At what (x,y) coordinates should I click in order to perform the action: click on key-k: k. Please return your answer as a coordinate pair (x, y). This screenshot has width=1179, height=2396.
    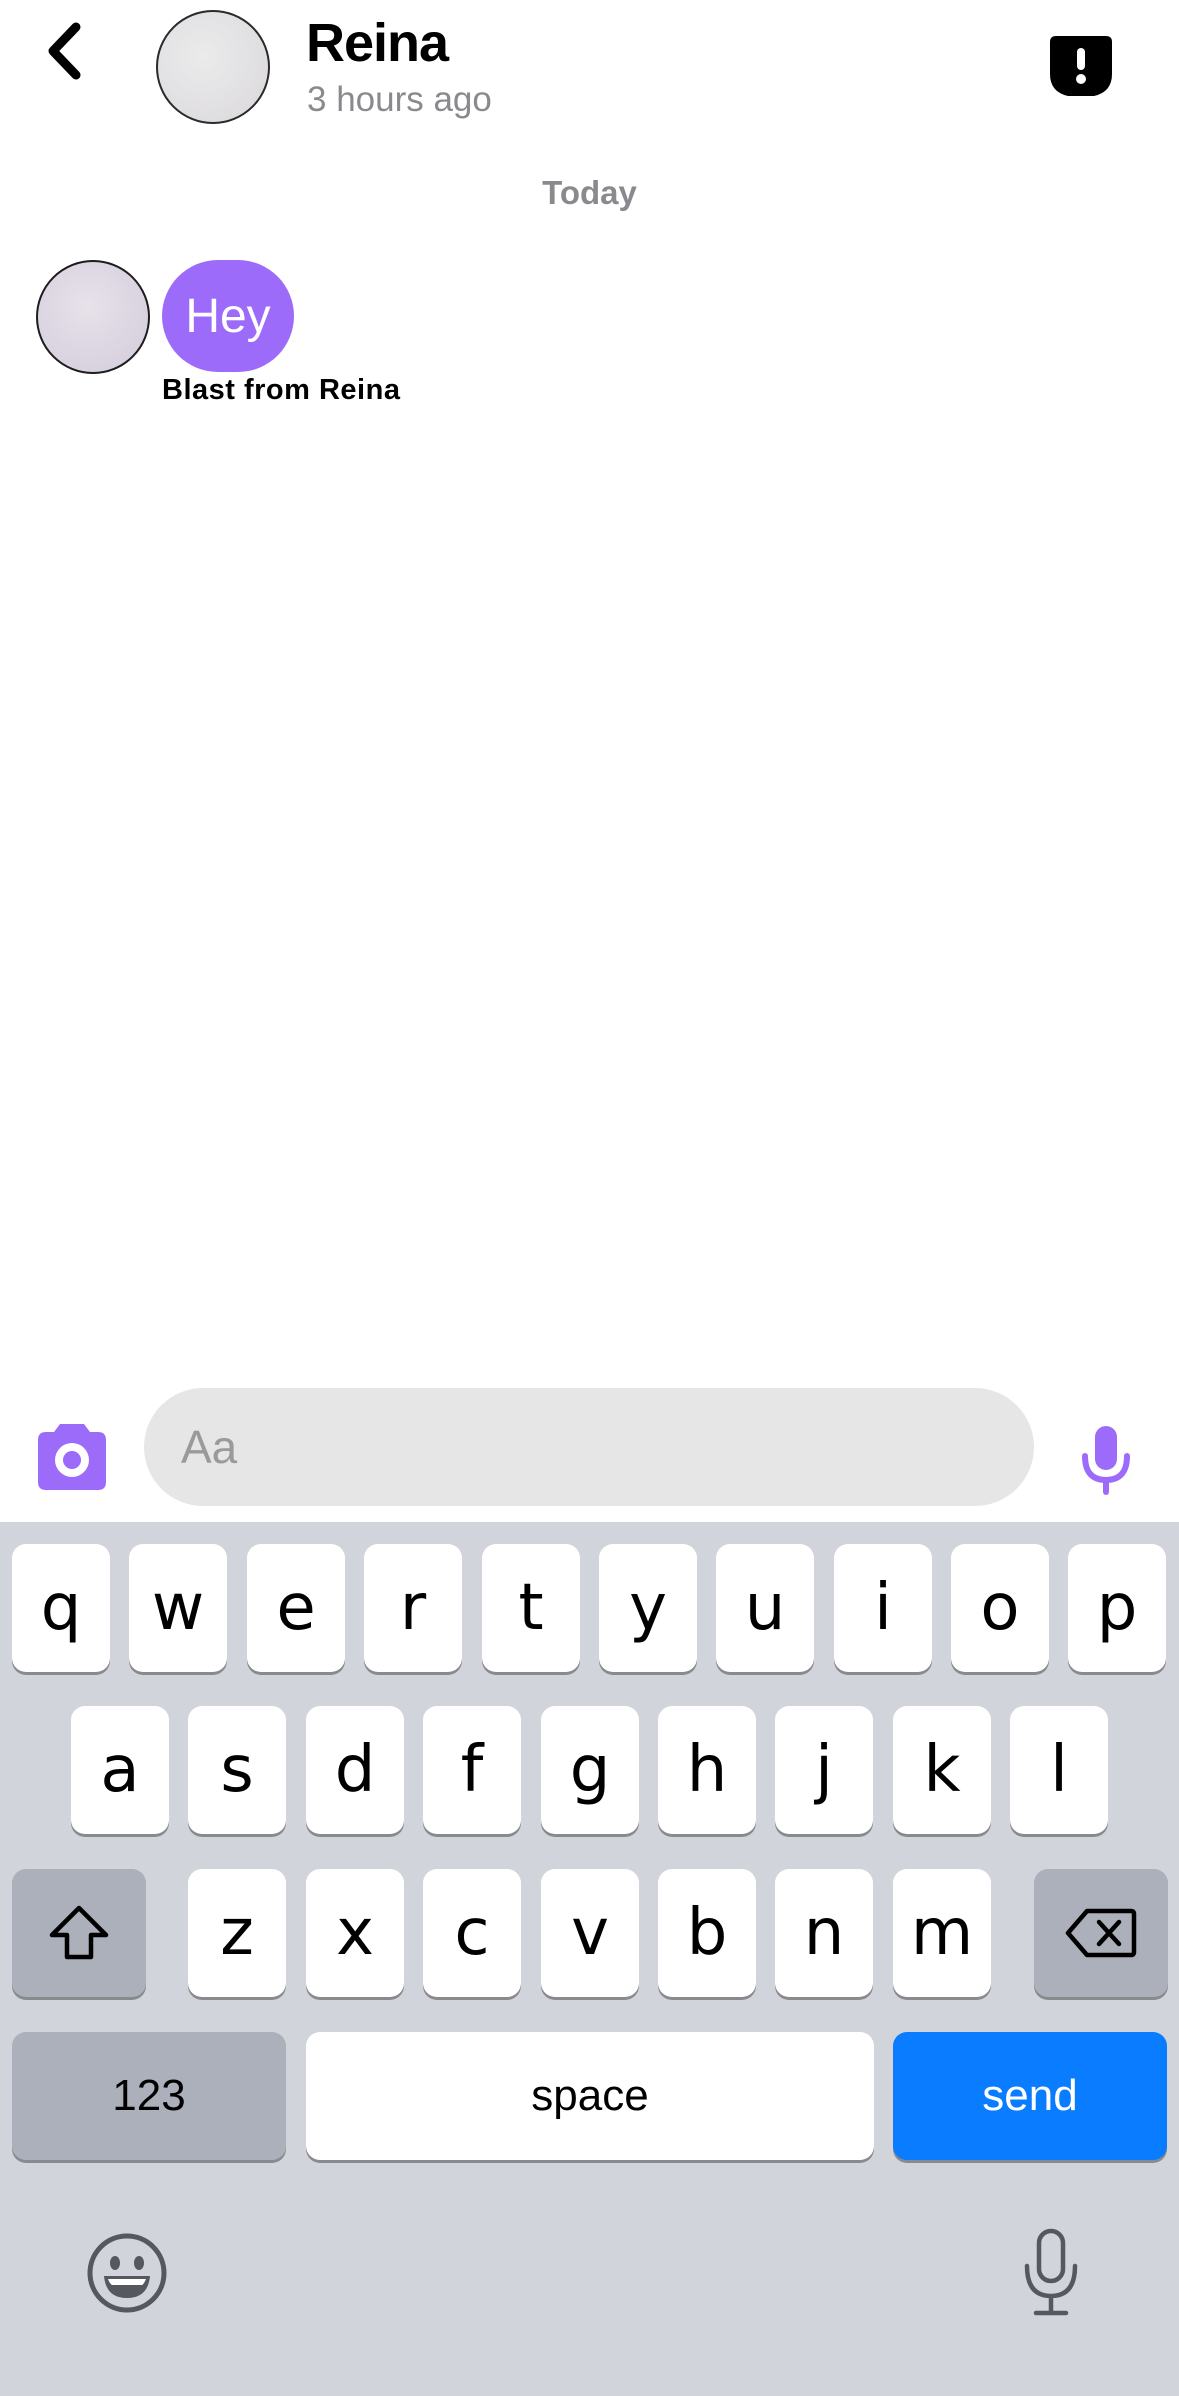
    Looking at the image, I should click on (942, 1770).